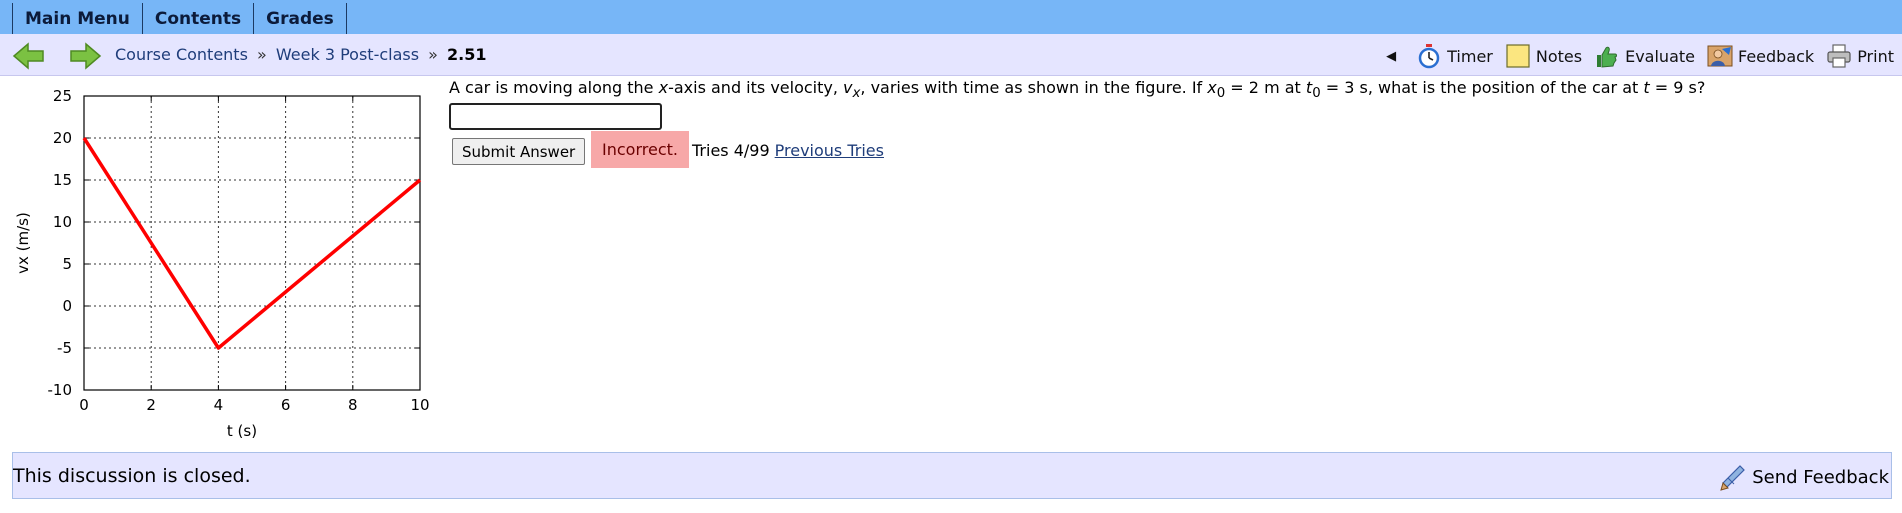 Image resolution: width=1902 pixels, height=513 pixels. What do you see at coordinates (519, 151) in the screenshot?
I see `submit-answer-button: Submit Answer` at bounding box center [519, 151].